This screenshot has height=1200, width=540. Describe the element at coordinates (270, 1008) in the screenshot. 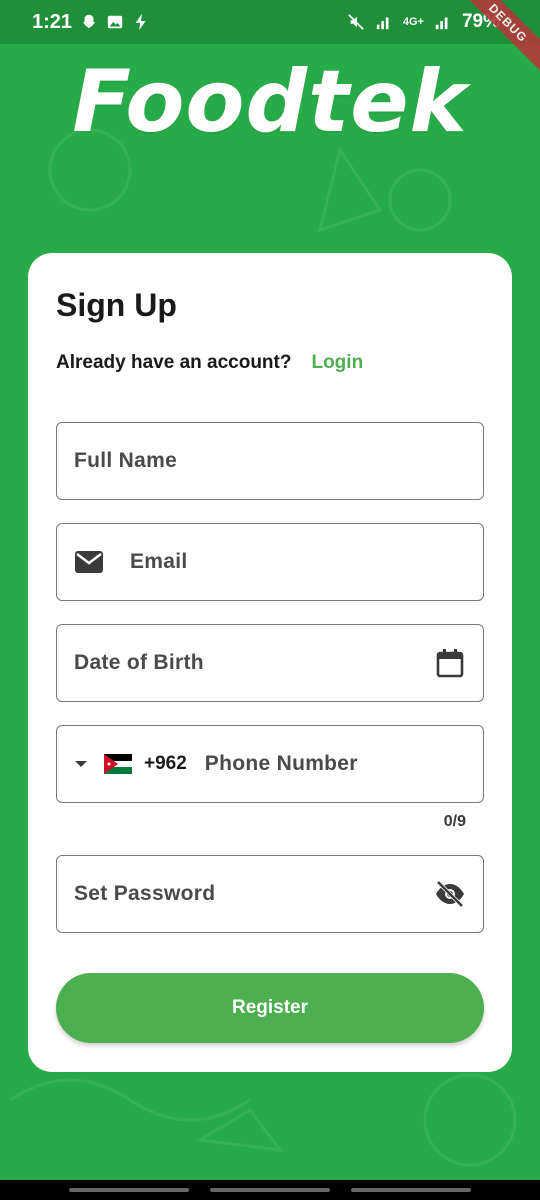

I see `register-button: Register` at that location.